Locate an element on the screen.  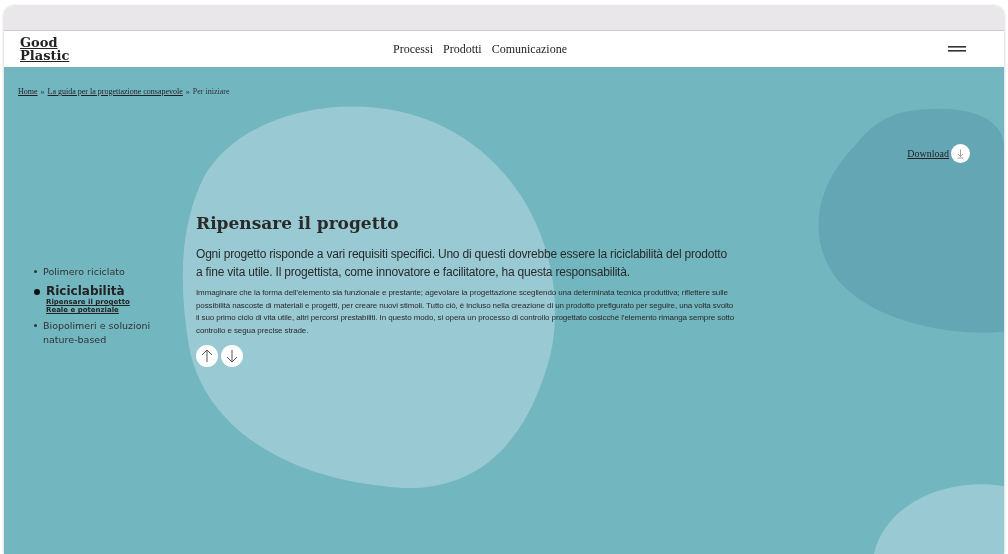
breadcrumb-link: La guida per la progettazione consapevole is located at coordinates (115, 91).